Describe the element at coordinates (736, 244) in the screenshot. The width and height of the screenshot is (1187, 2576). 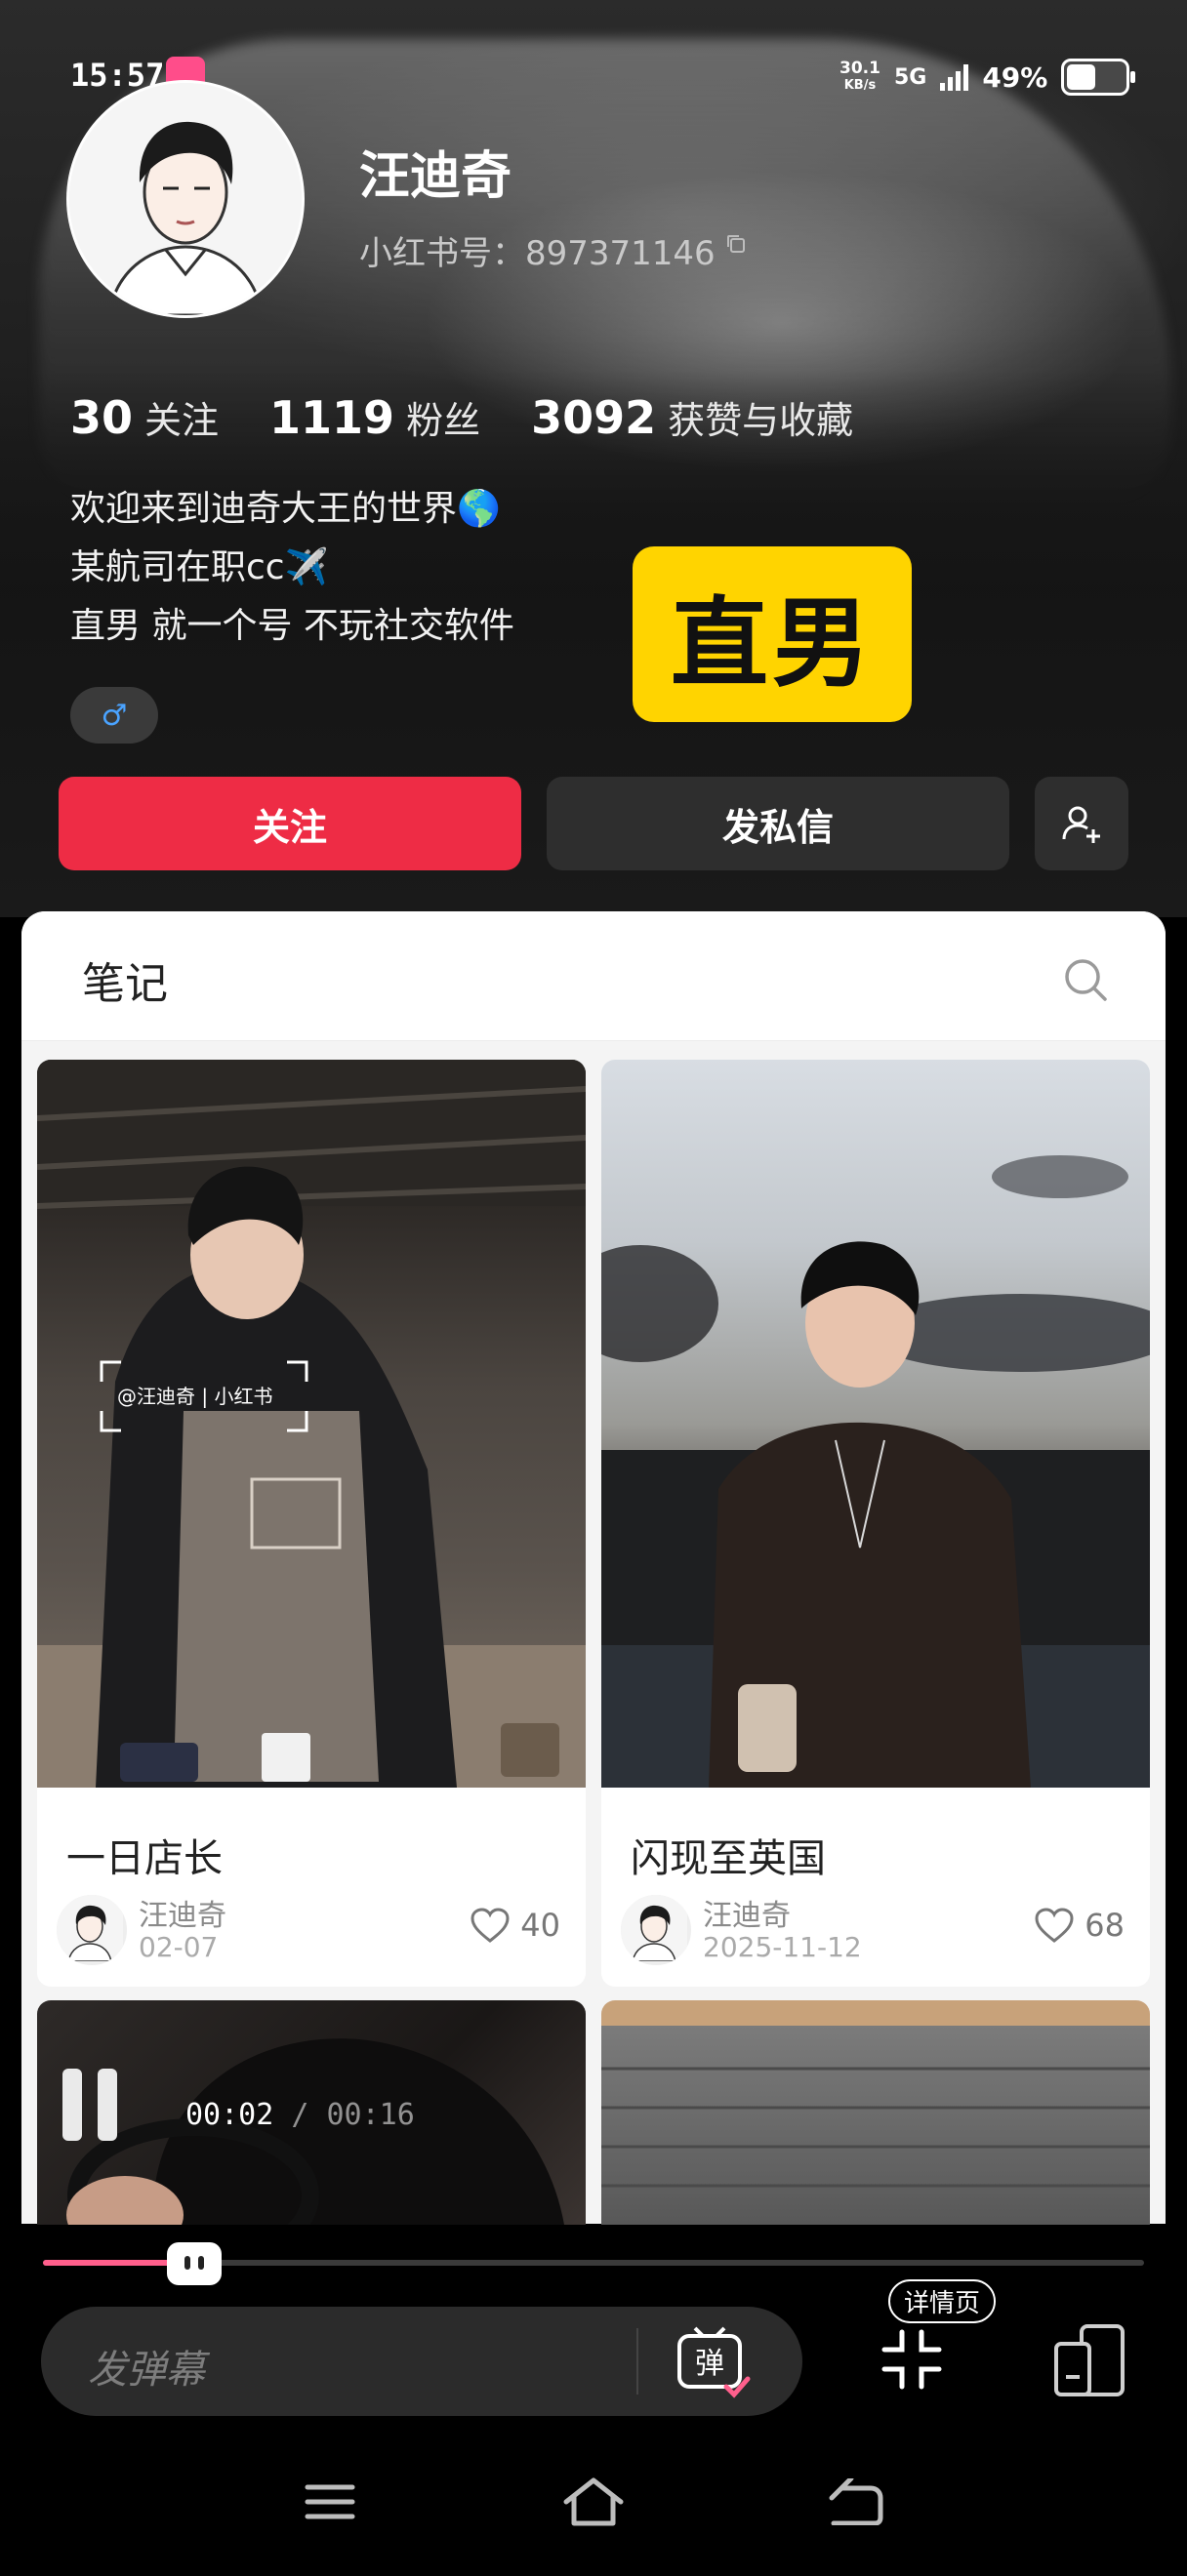
I see `copy-icon` at that location.